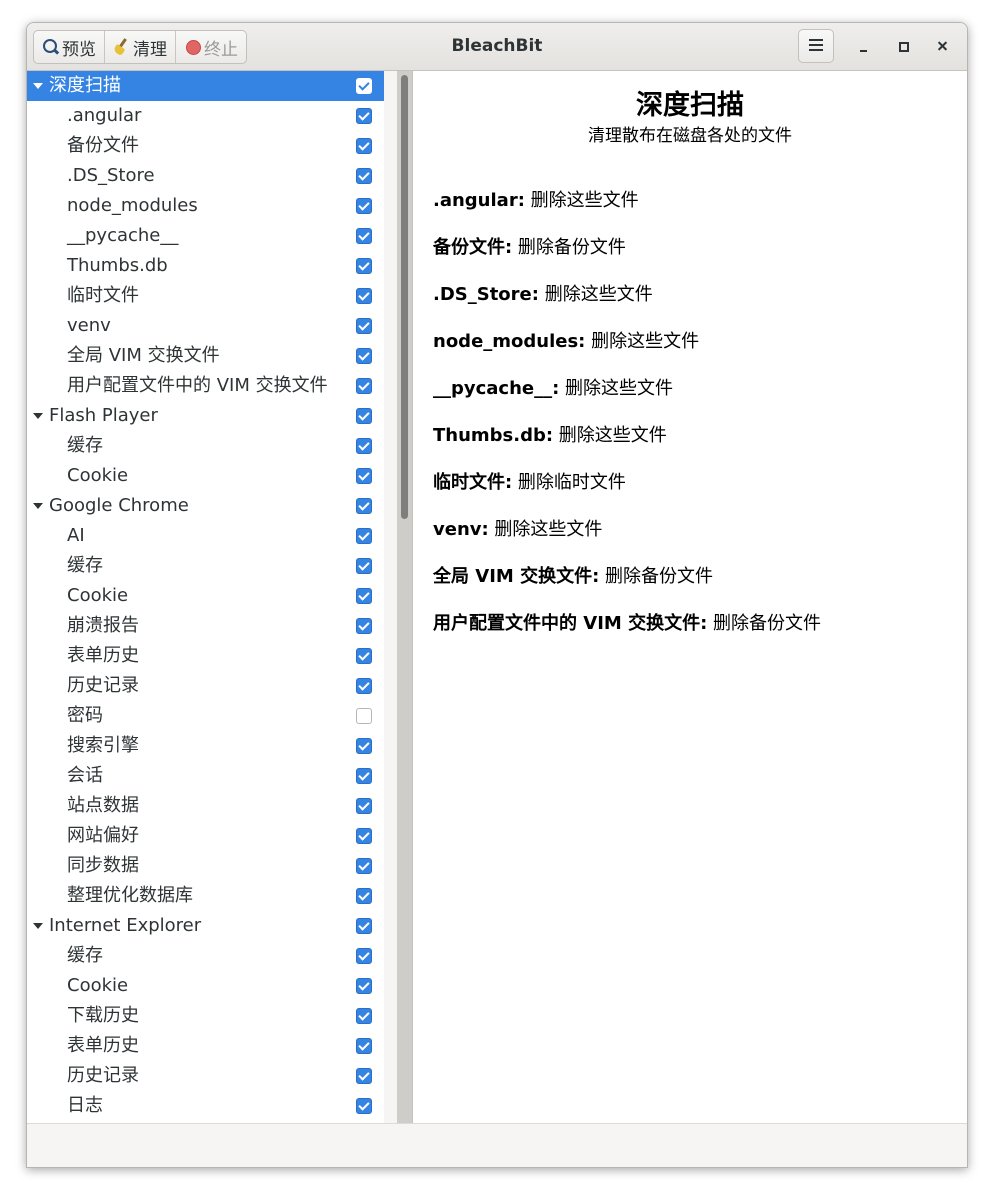 This screenshot has height=1195, width=992. Describe the element at coordinates (98, 985) in the screenshot. I see `tree-row-label: Cookie` at that location.